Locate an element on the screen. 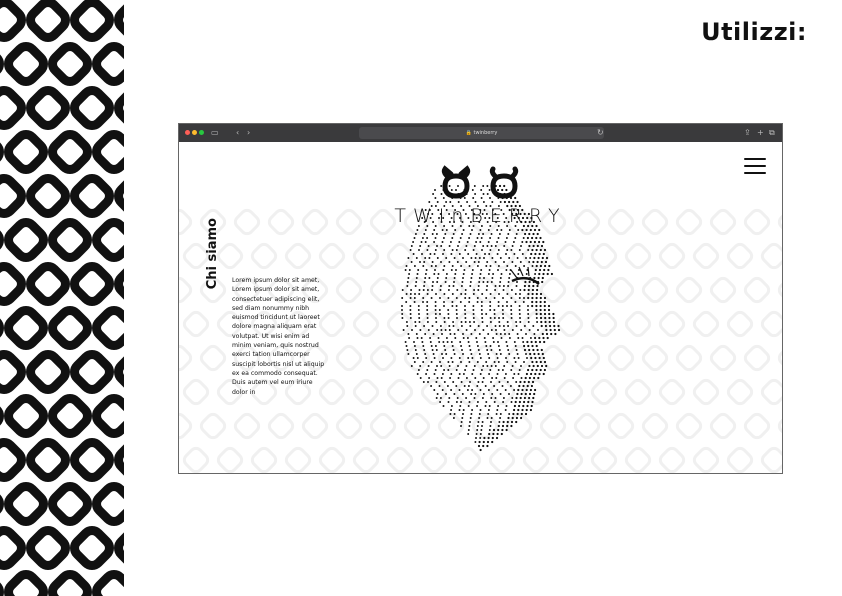 Image resolution: width=842 pixels, height=596 pixels. reload-icon: ↻ is located at coordinates (600, 133).